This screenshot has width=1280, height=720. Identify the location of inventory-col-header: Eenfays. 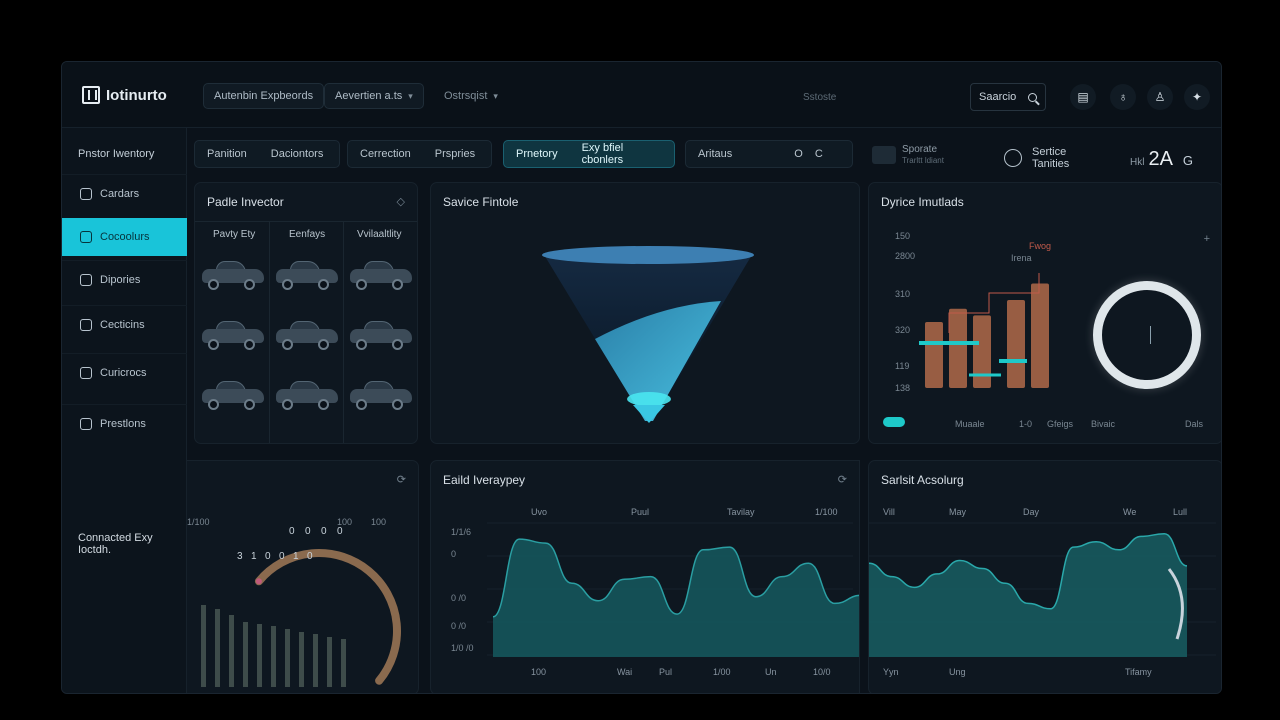
(307, 234).